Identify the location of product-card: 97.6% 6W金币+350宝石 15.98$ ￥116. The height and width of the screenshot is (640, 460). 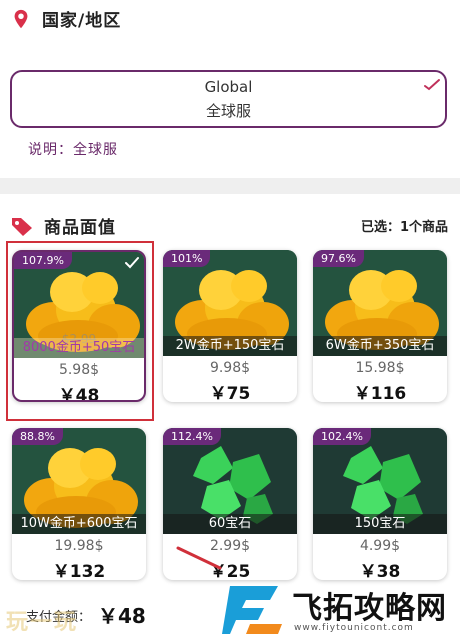
(380, 326).